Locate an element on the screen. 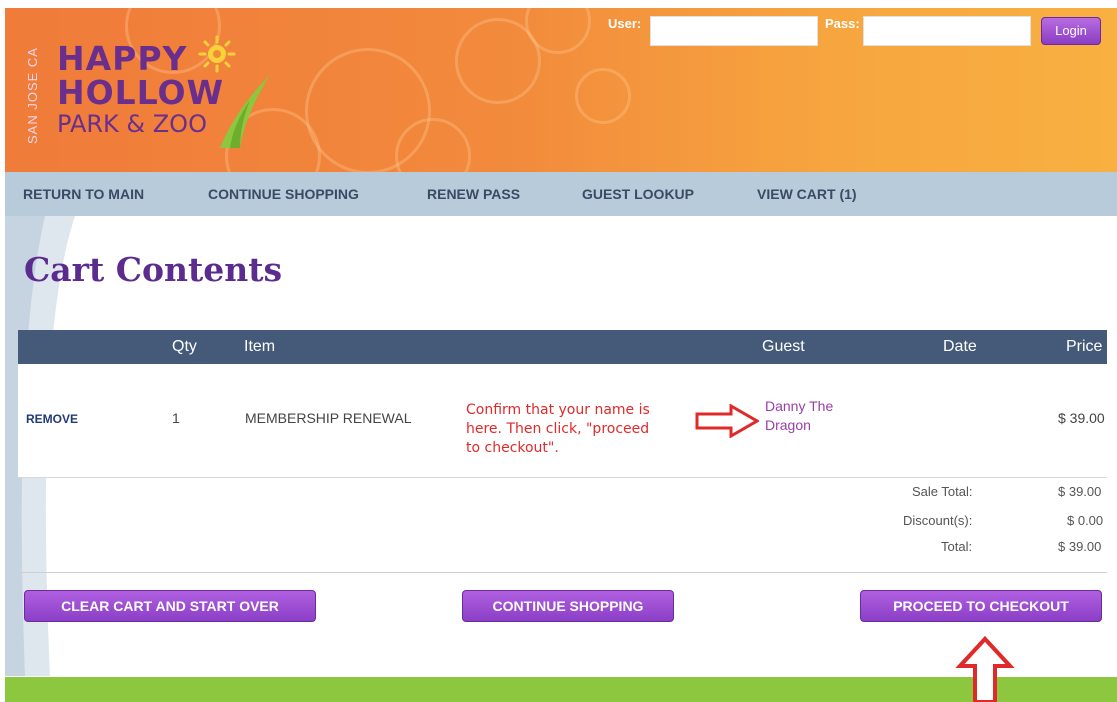 The width and height of the screenshot is (1117, 702). sun-icon is located at coordinates (217, 54).